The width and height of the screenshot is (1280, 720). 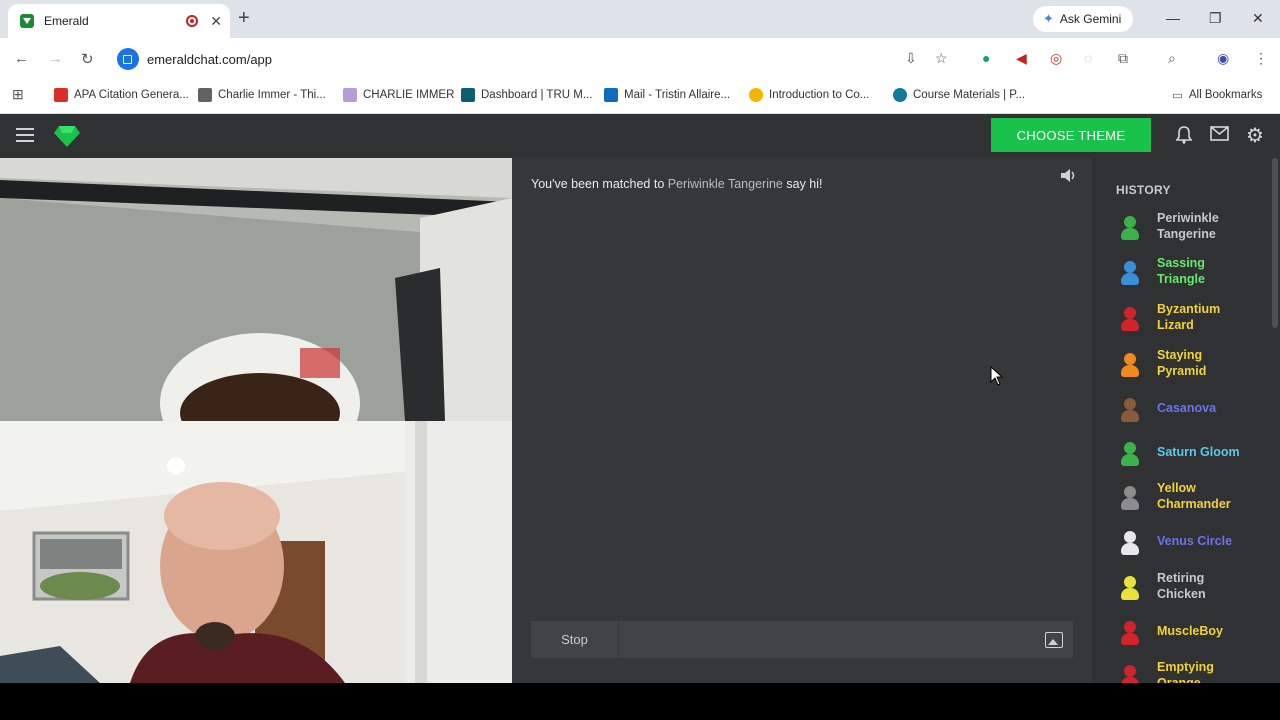 What do you see at coordinates (1184, 137) in the screenshot?
I see `notifications-bell-icon` at bounding box center [1184, 137].